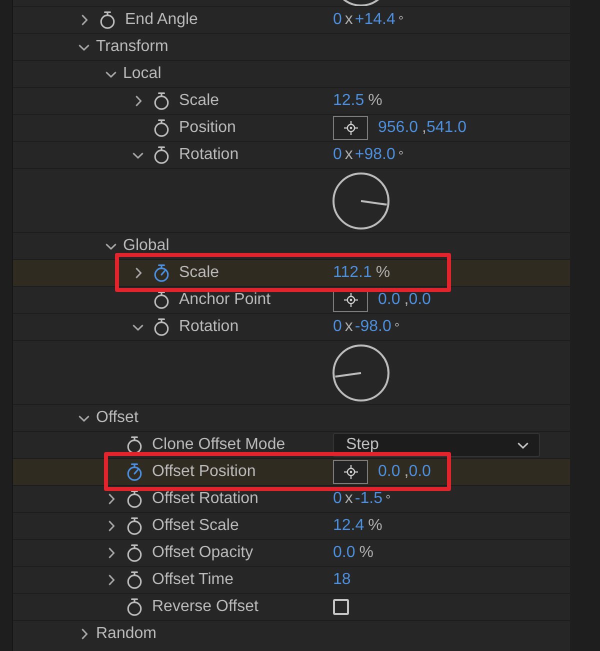  I want to click on property-label: Offset Time, so click(193, 580).